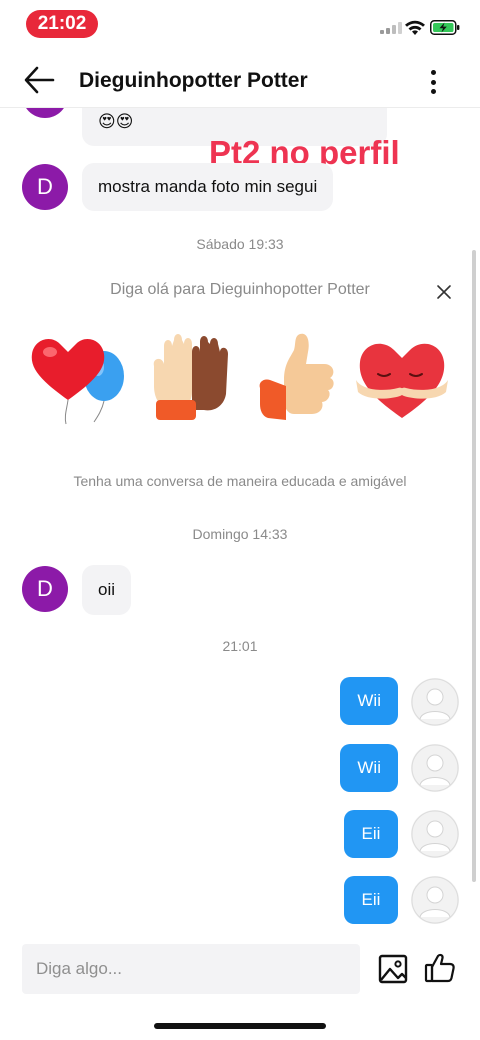 The height and width of the screenshot is (1040, 480). Describe the element at coordinates (445, 27) in the screenshot. I see `battery-charging-icon` at that location.